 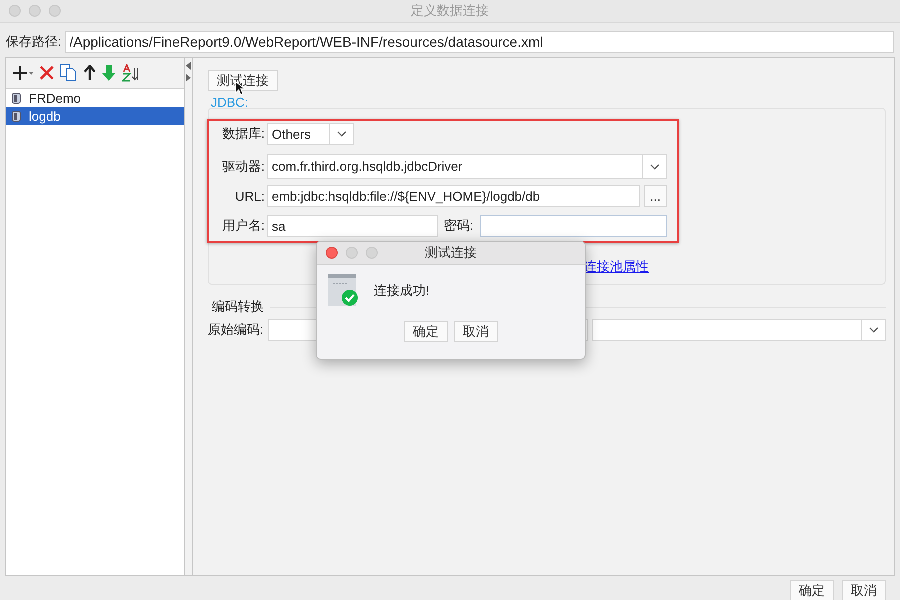 What do you see at coordinates (479, 42) in the screenshot?
I see `save-path-field: /Applications/FineReport9.0/WebReport/WEB-INF/resources/datasource.xml` at bounding box center [479, 42].